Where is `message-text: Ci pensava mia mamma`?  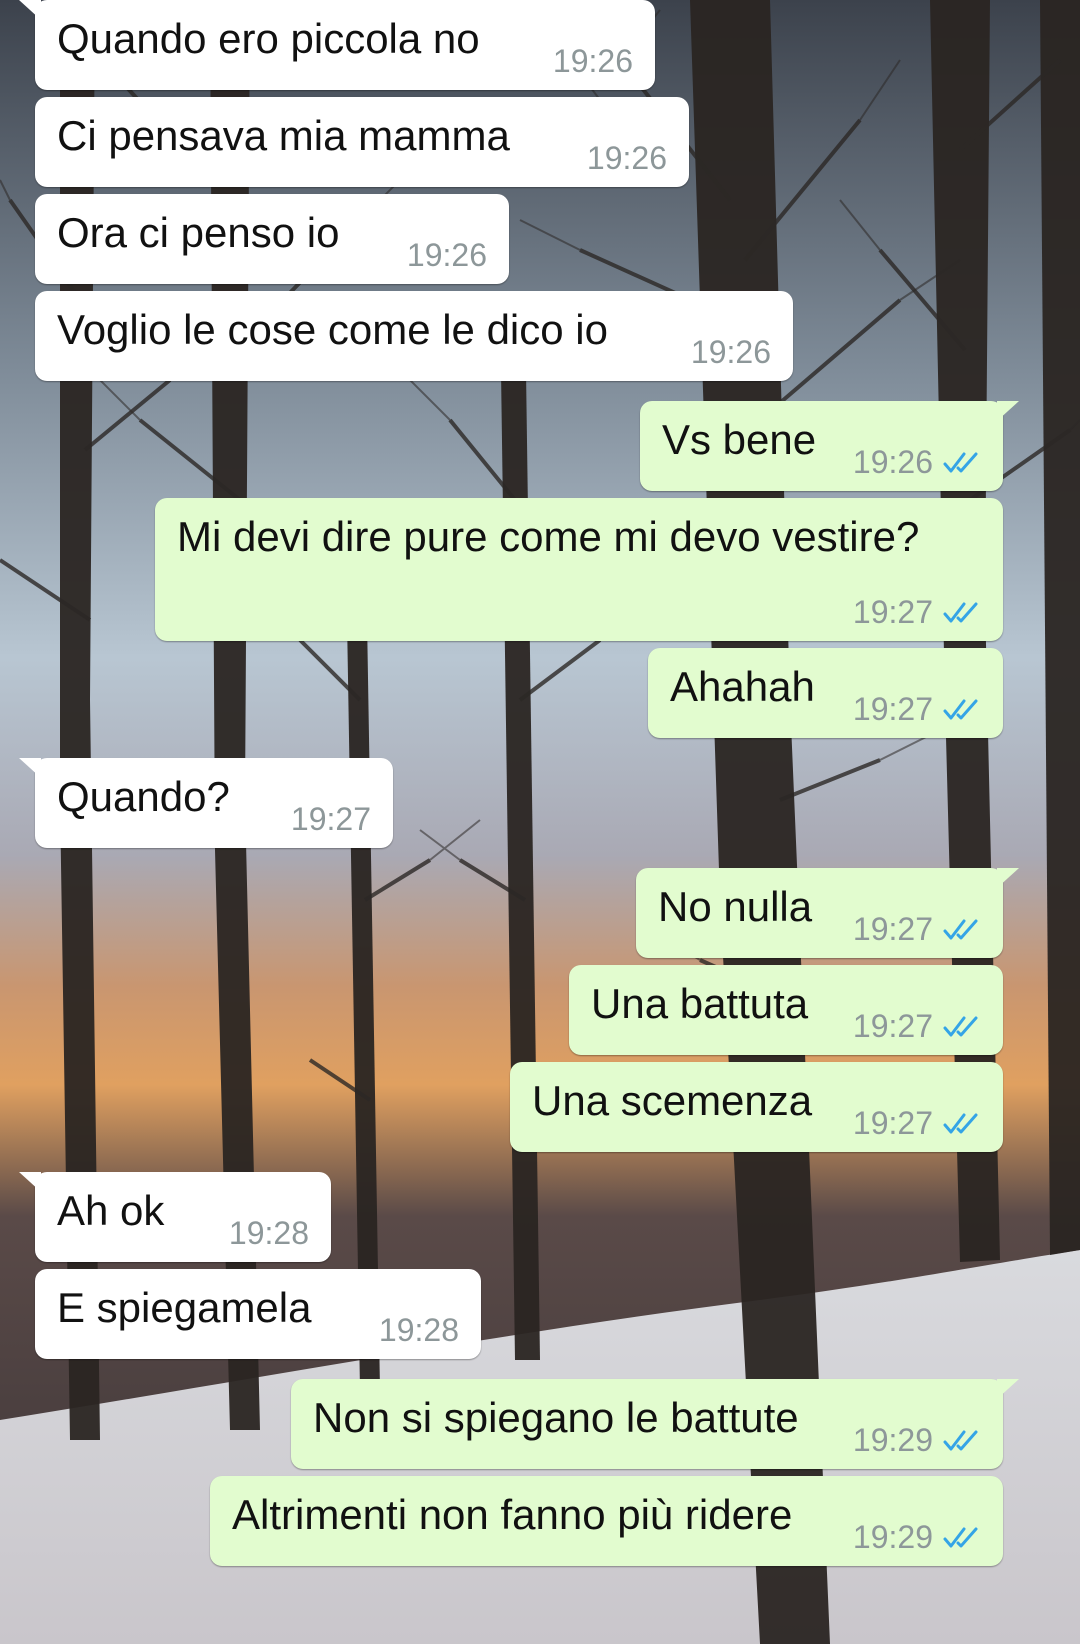
message-text: Ci pensava mia mamma is located at coordinates (283, 135).